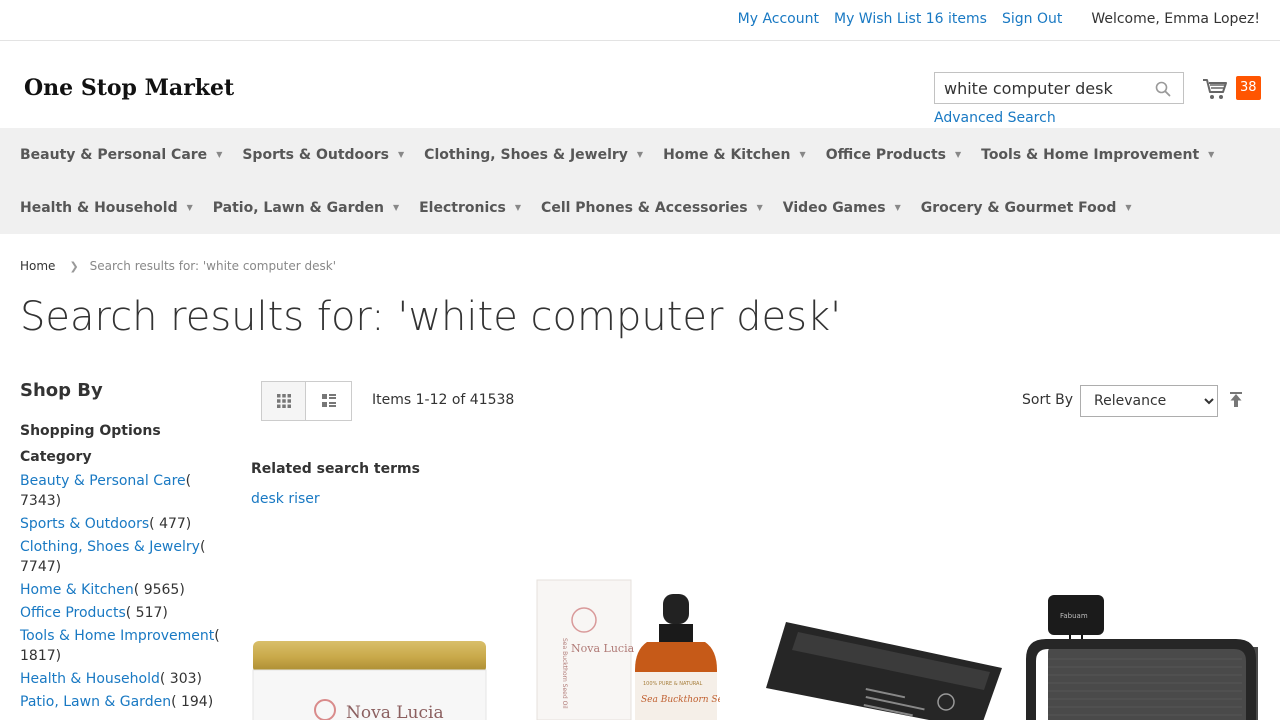 This screenshot has height=720, width=1280. I want to click on site-logo: One Stop Market, so click(129, 88).